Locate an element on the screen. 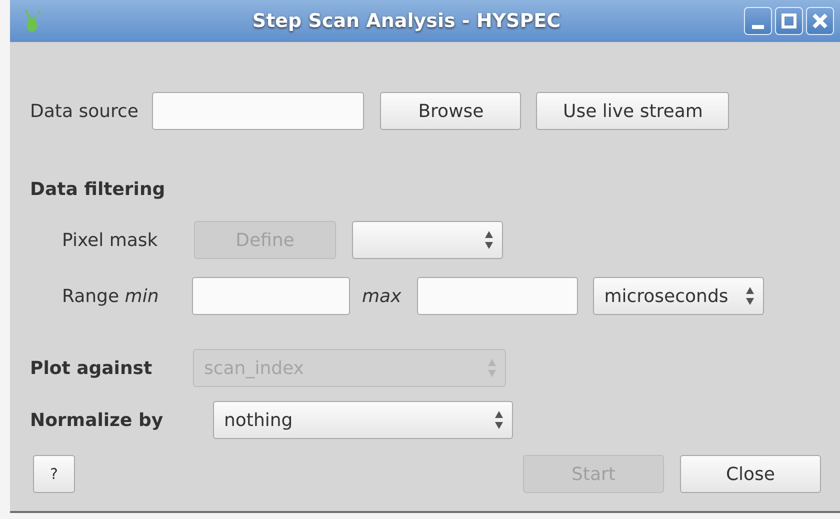 The width and height of the screenshot is (840, 519). field-label: Plot against is located at coordinates (92, 368).